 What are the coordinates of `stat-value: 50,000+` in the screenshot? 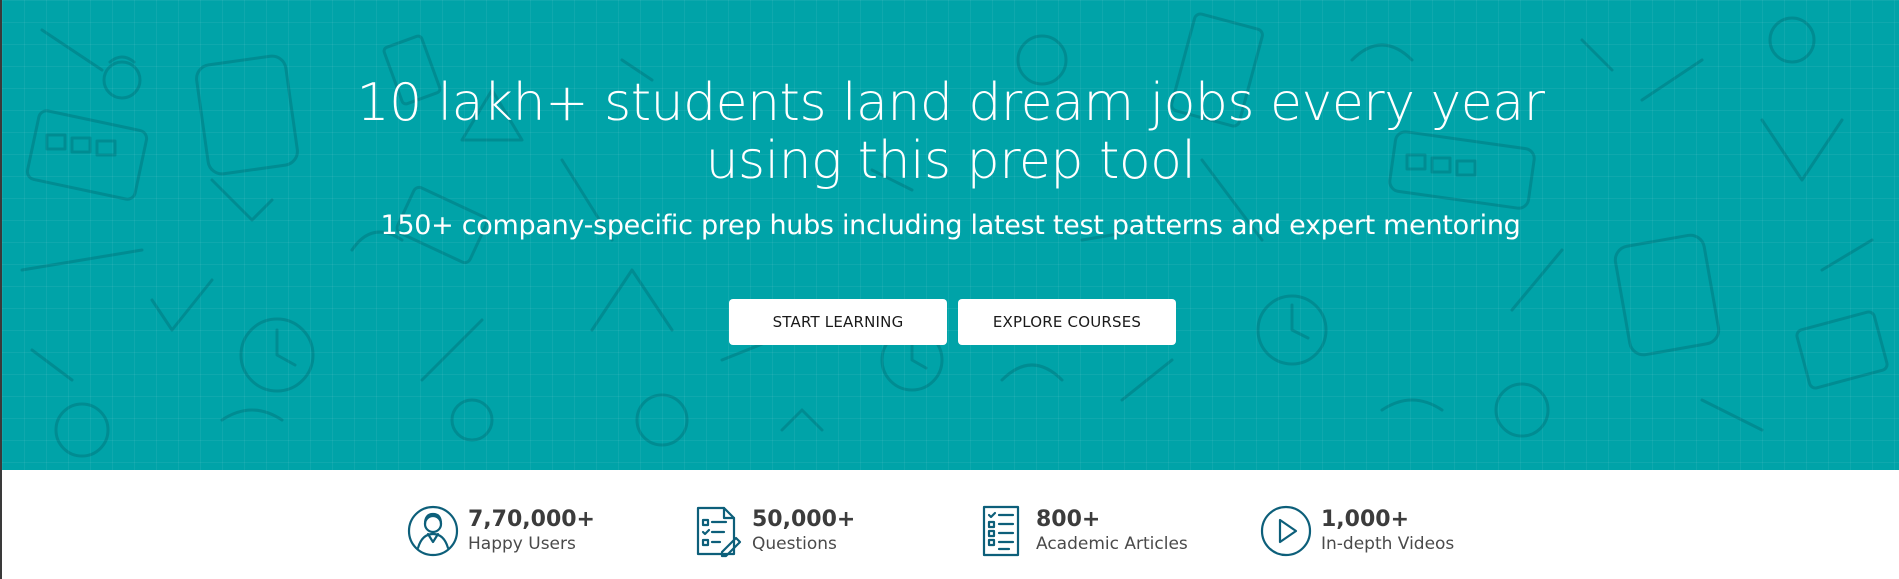 It's located at (804, 519).